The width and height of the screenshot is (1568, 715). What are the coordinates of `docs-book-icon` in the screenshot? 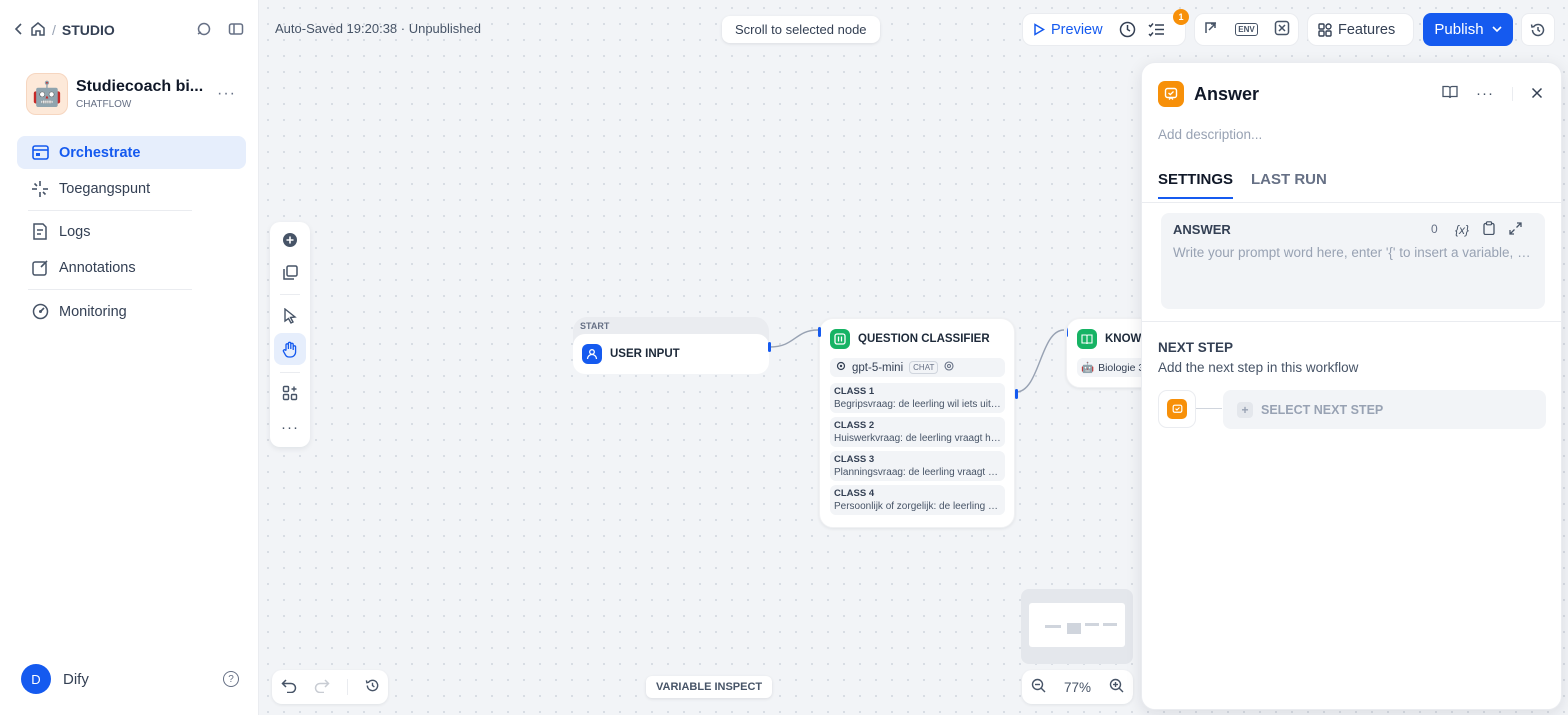 It's located at (1450, 93).